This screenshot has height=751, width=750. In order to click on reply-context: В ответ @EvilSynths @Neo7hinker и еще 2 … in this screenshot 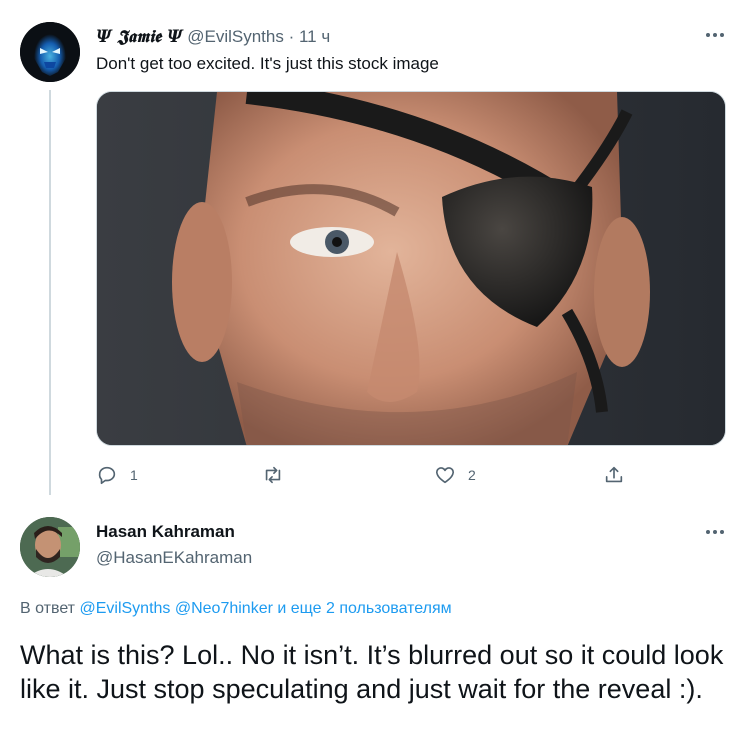, I will do `click(236, 609)`.